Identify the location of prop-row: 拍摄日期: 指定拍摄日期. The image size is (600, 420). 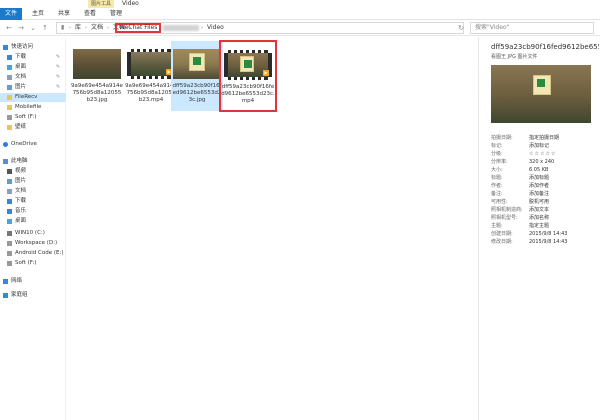
(525, 138).